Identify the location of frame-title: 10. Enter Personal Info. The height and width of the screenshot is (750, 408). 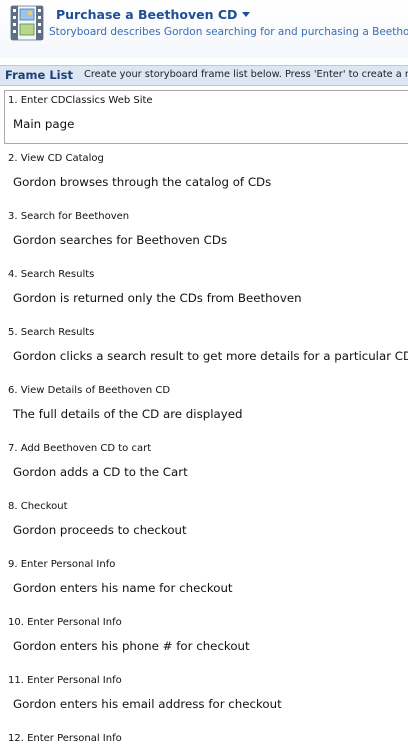
(65, 622).